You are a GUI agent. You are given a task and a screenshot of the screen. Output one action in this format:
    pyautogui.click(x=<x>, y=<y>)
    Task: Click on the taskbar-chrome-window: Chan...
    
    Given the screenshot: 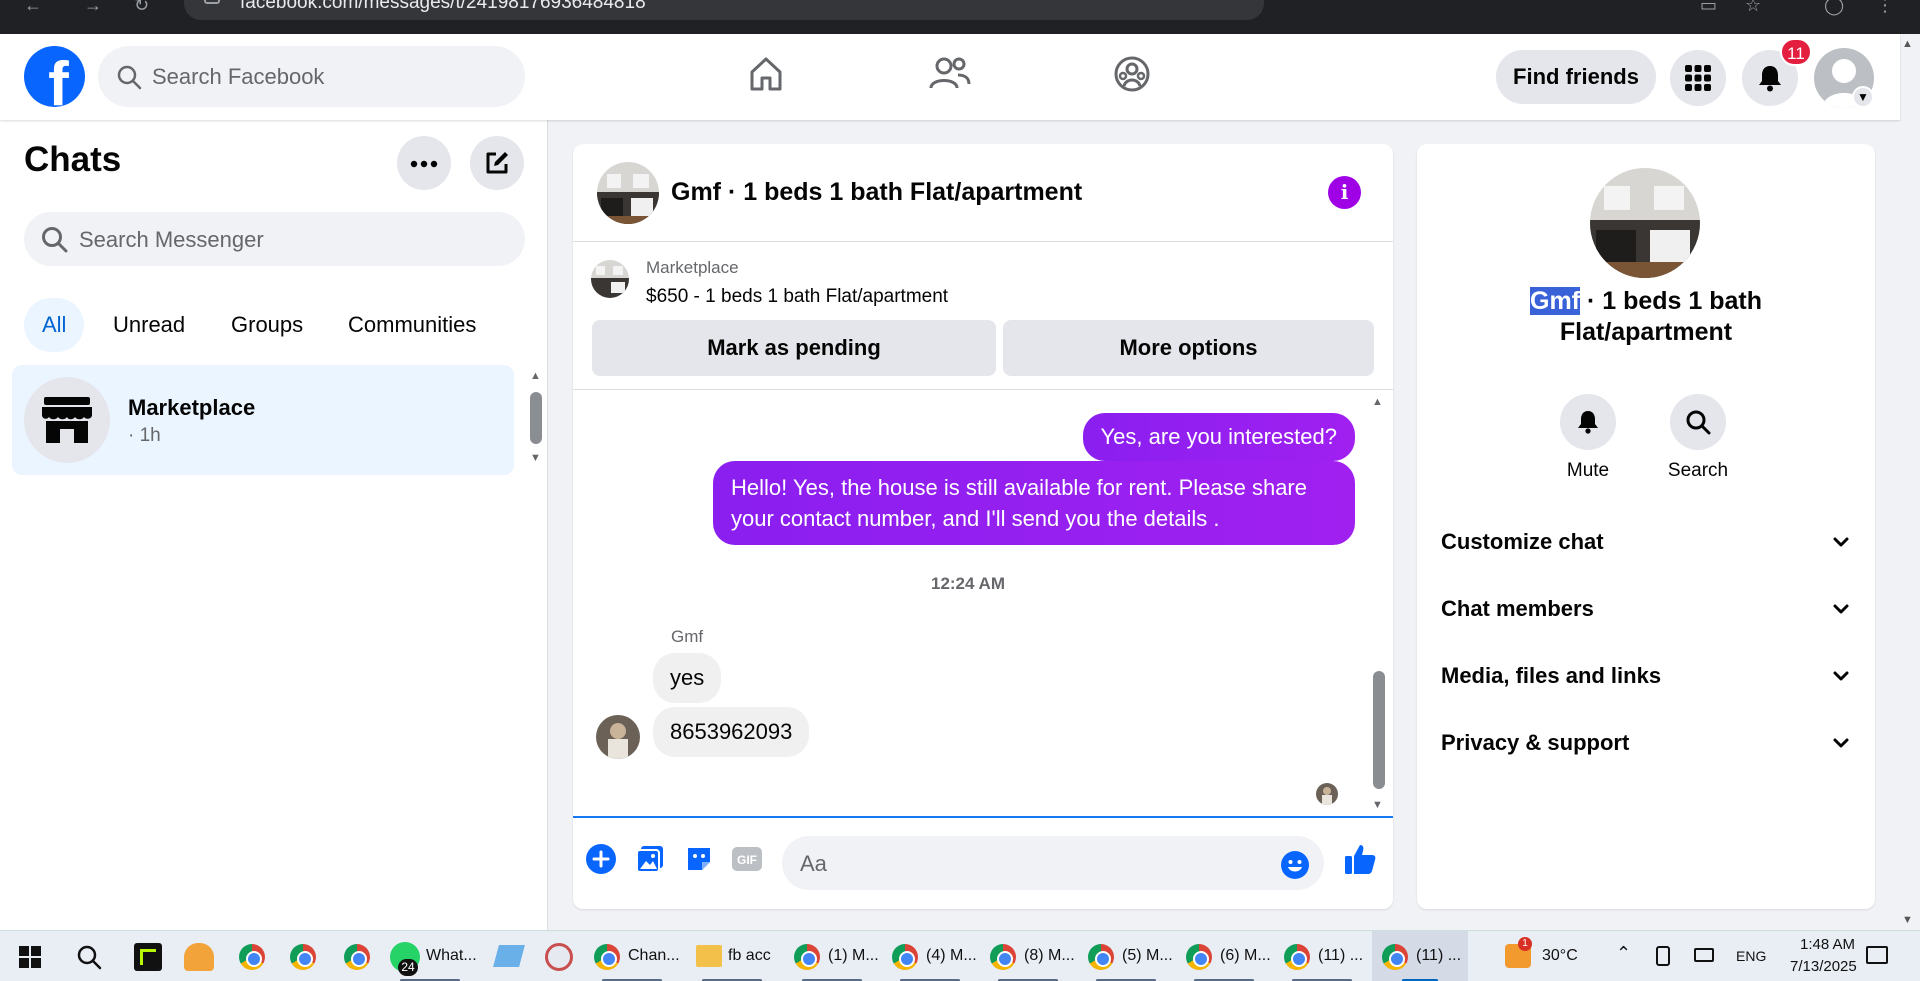 What is the action you would take?
    pyautogui.click(x=632, y=956)
    